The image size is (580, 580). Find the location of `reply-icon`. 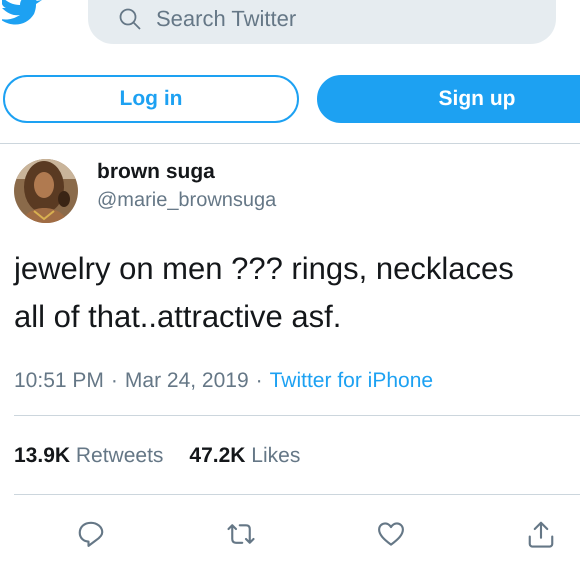

reply-icon is located at coordinates (91, 534).